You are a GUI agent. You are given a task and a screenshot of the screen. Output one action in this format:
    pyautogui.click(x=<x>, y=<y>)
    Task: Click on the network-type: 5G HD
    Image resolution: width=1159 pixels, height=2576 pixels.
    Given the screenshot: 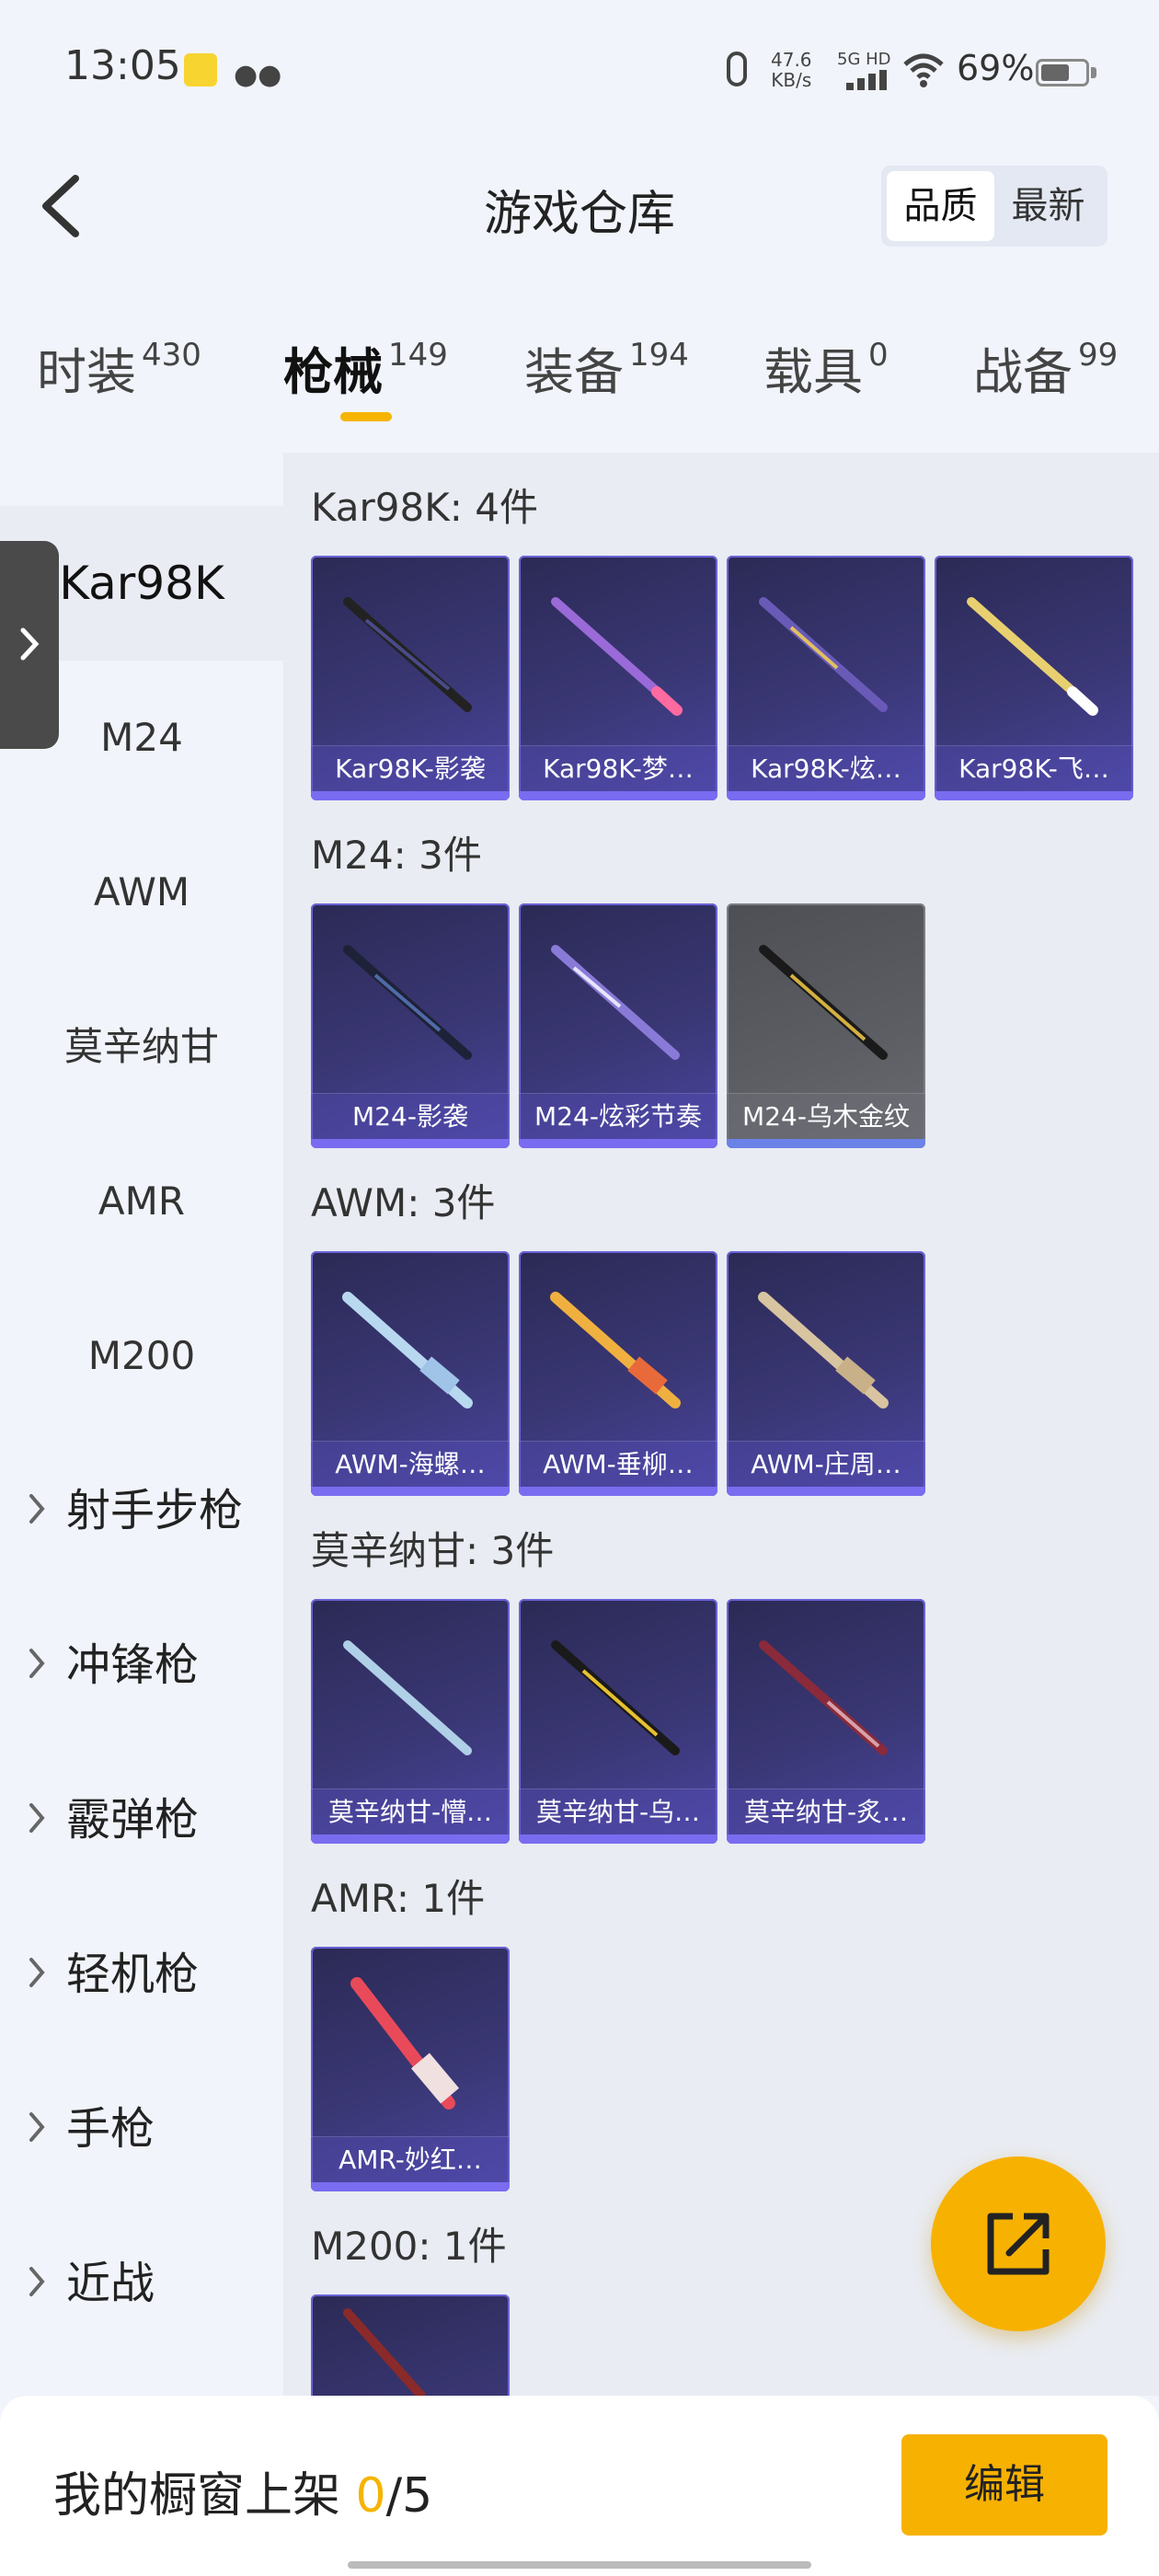 What is the action you would take?
    pyautogui.click(x=864, y=59)
    